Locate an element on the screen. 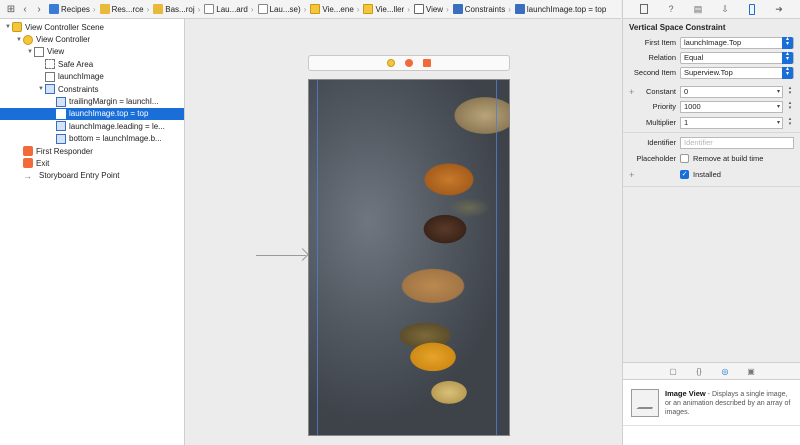  identifier-input: Identifier is located at coordinates (737, 142).